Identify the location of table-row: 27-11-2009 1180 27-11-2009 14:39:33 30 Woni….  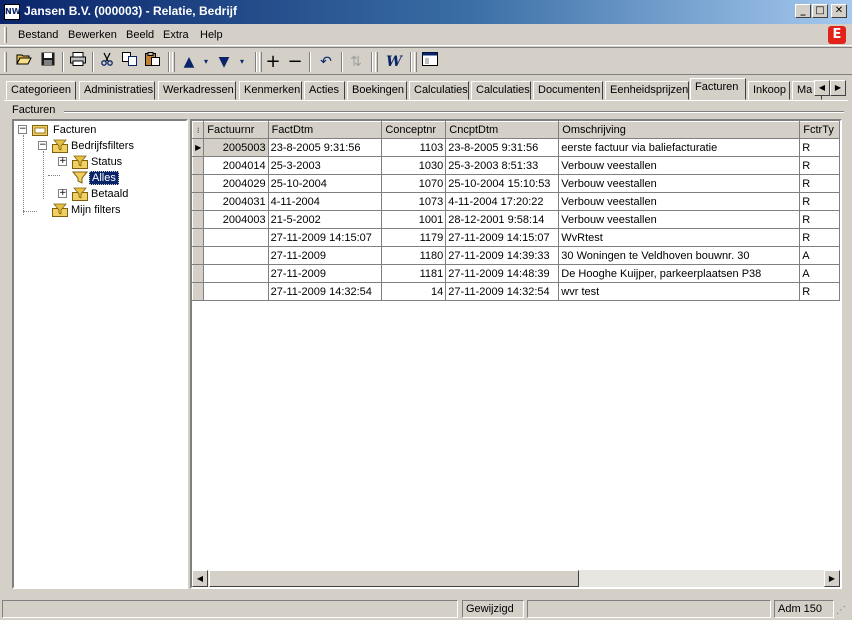
(516, 255).